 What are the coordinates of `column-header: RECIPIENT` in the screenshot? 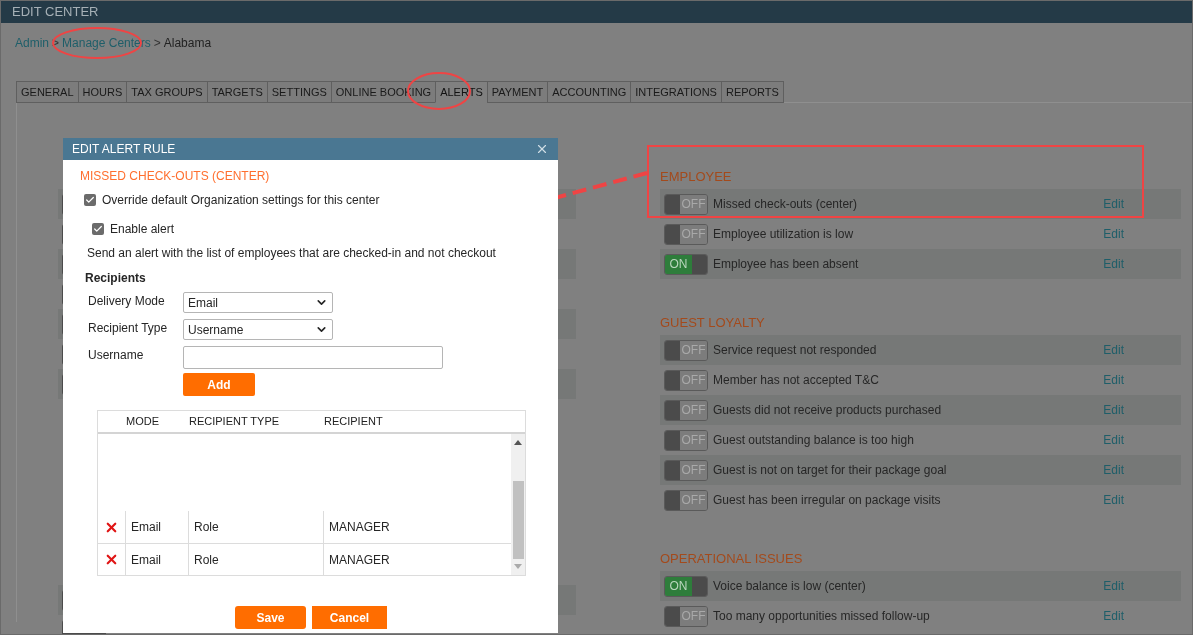 It's located at (354, 422).